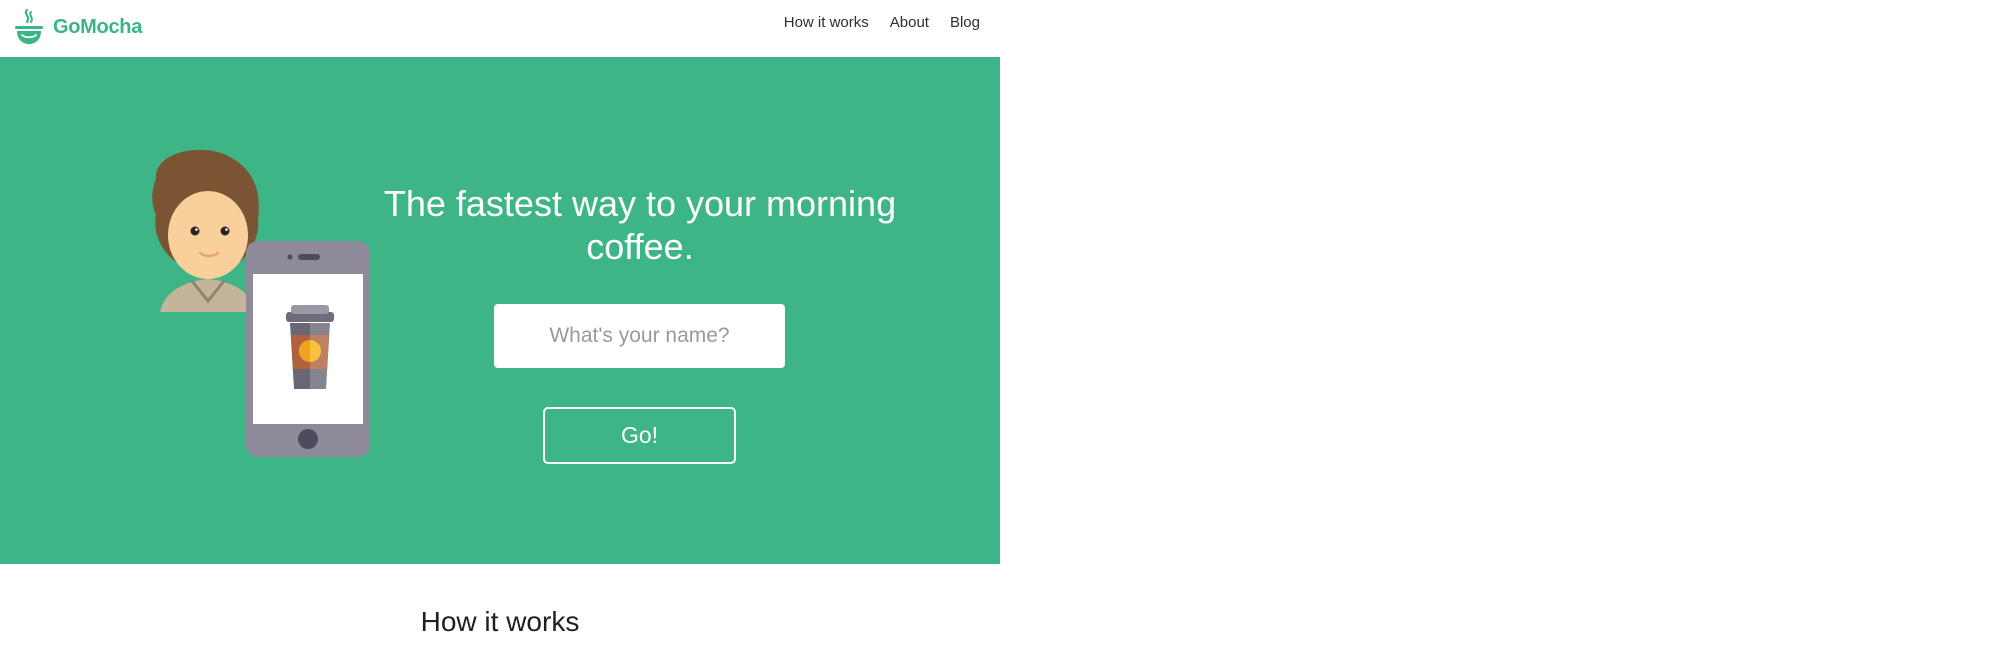 The height and width of the screenshot is (653, 2000). Describe the element at coordinates (261, 303) in the screenshot. I see `person-with-phone-illustration` at that location.